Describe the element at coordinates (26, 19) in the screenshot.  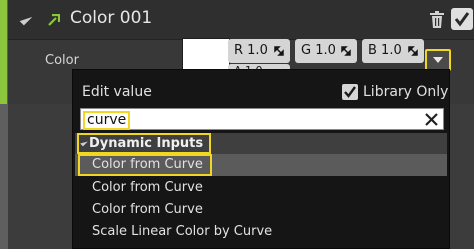
I see `collapse-arrow-icon` at that location.